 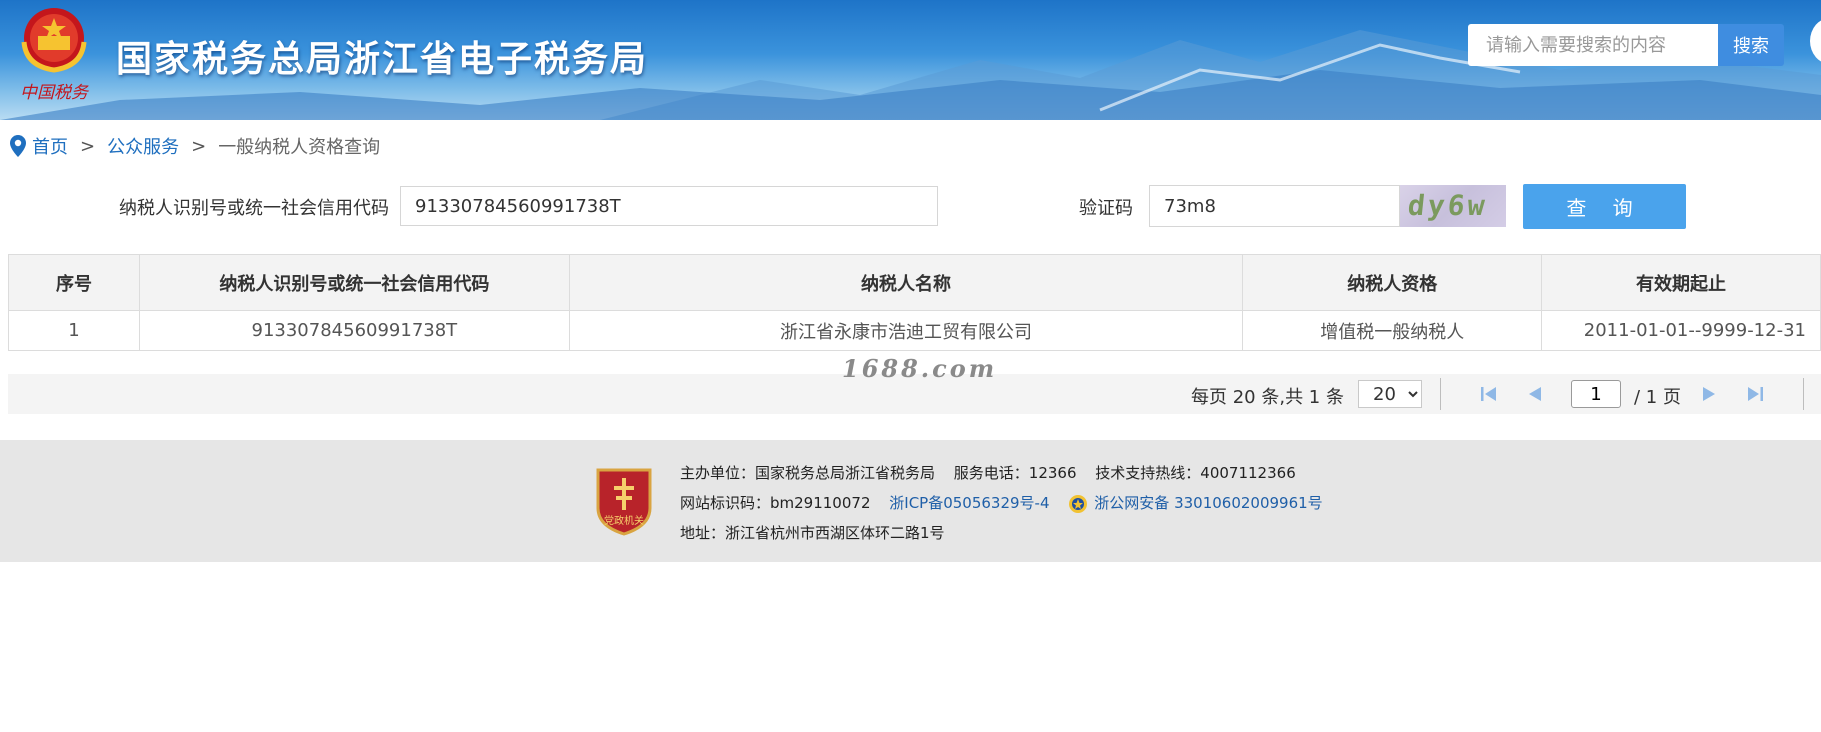 I want to click on first-page-icon, so click(x=1489, y=394).